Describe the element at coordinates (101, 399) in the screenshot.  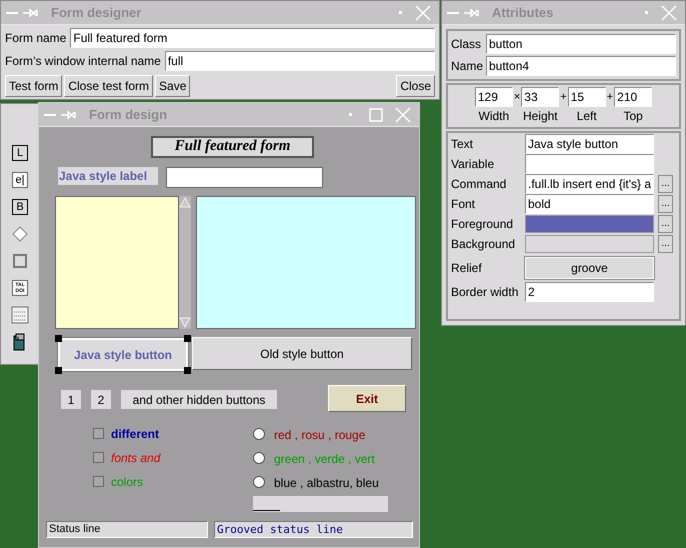
I see `hidden-button: 2` at that location.